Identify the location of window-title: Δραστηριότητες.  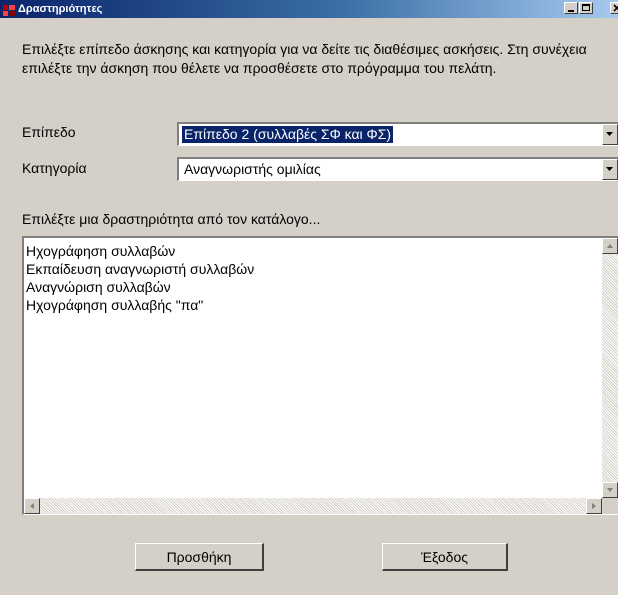
(60, 9).